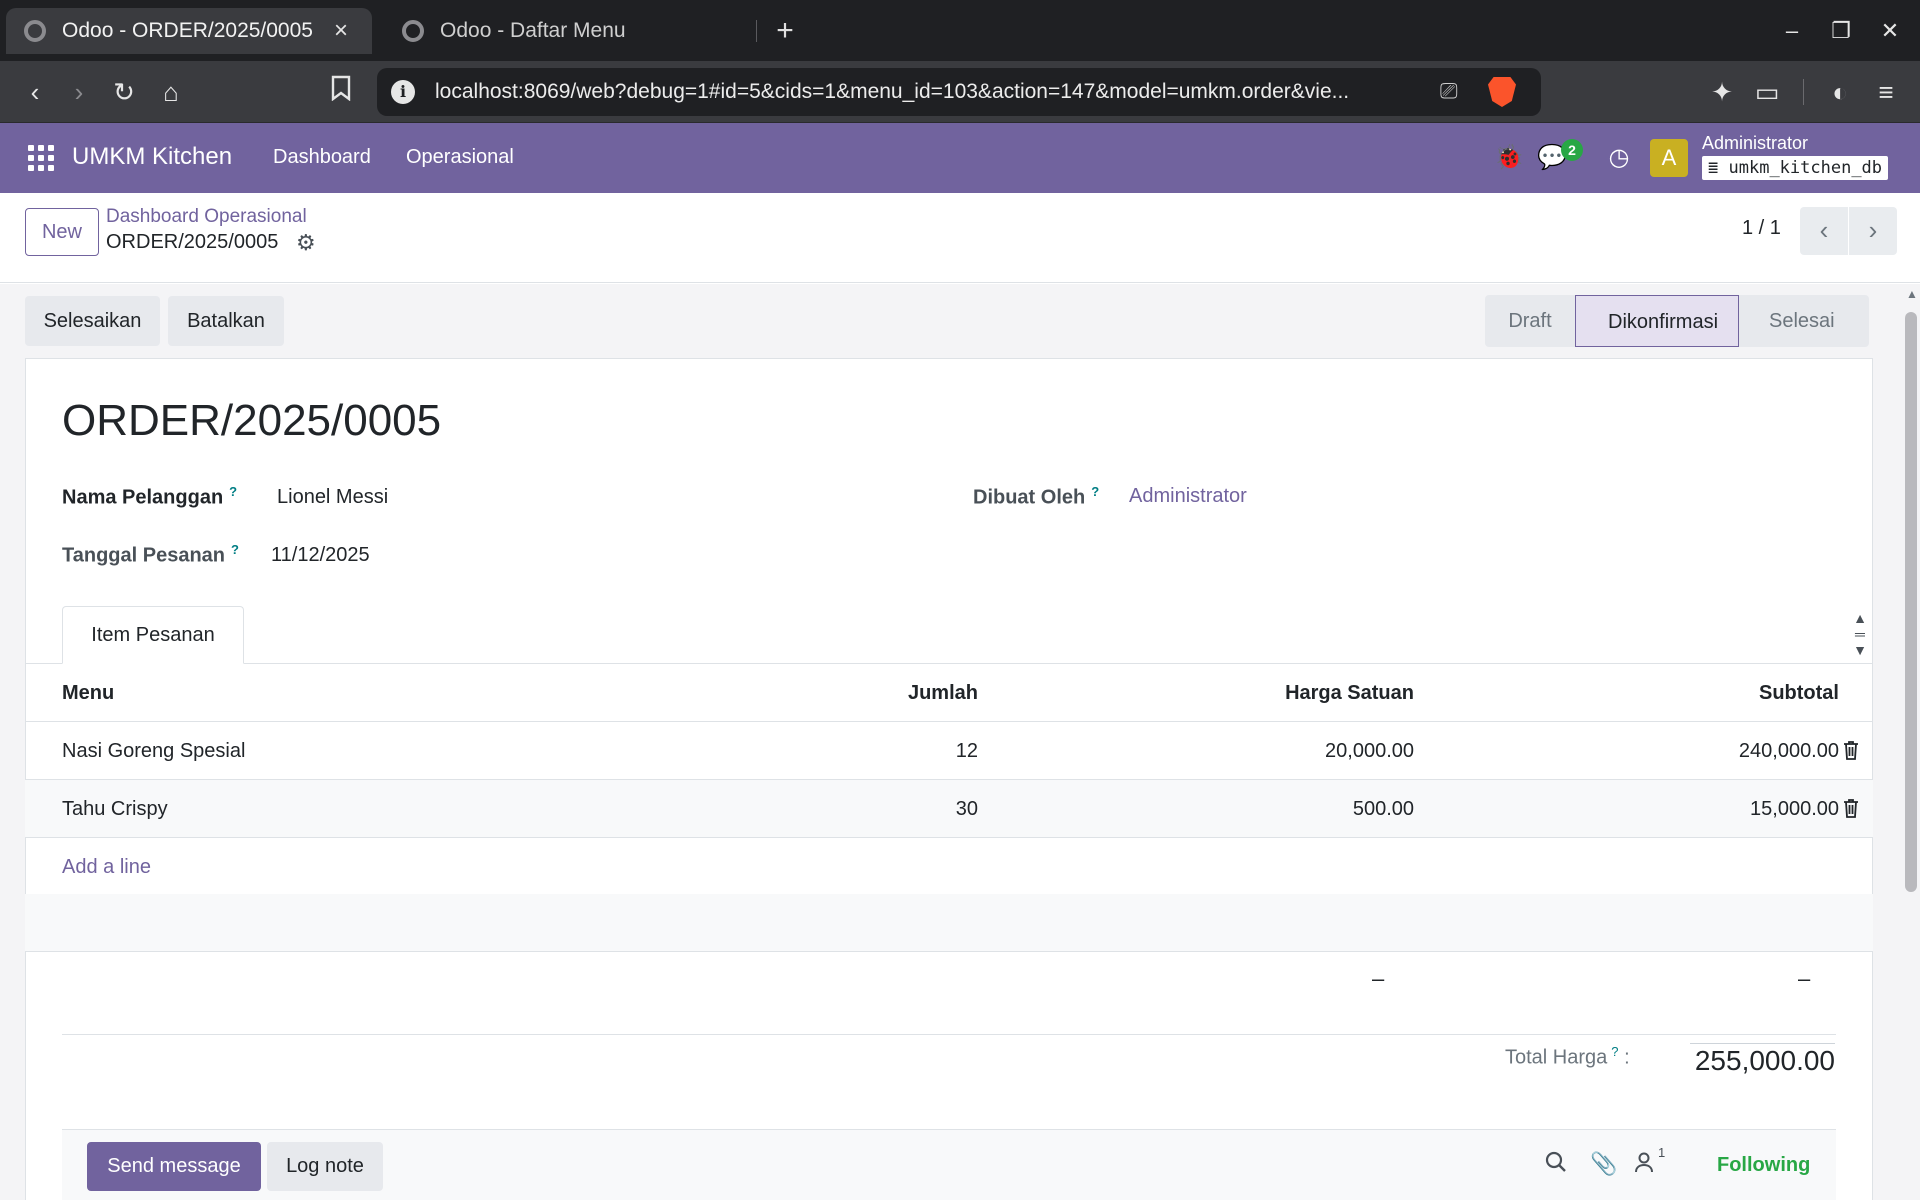  What do you see at coordinates (460, 157) in the screenshot?
I see `menu-operasional: Operasional` at bounding box center [460, 157].